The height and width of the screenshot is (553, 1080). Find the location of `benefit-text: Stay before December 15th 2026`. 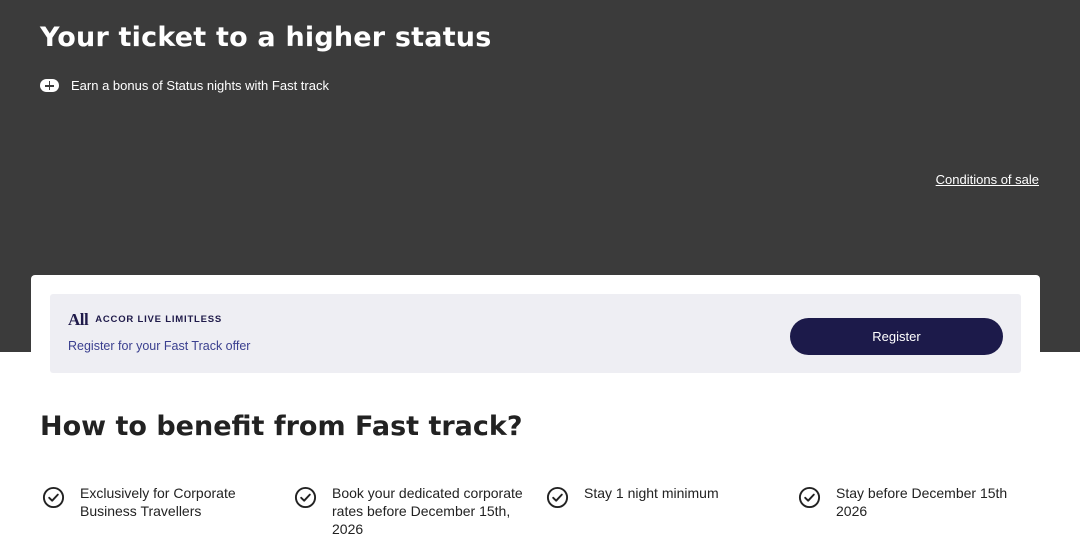

benefit-text: Stay before December 15th 2026 is located at coordinates (922, 502).